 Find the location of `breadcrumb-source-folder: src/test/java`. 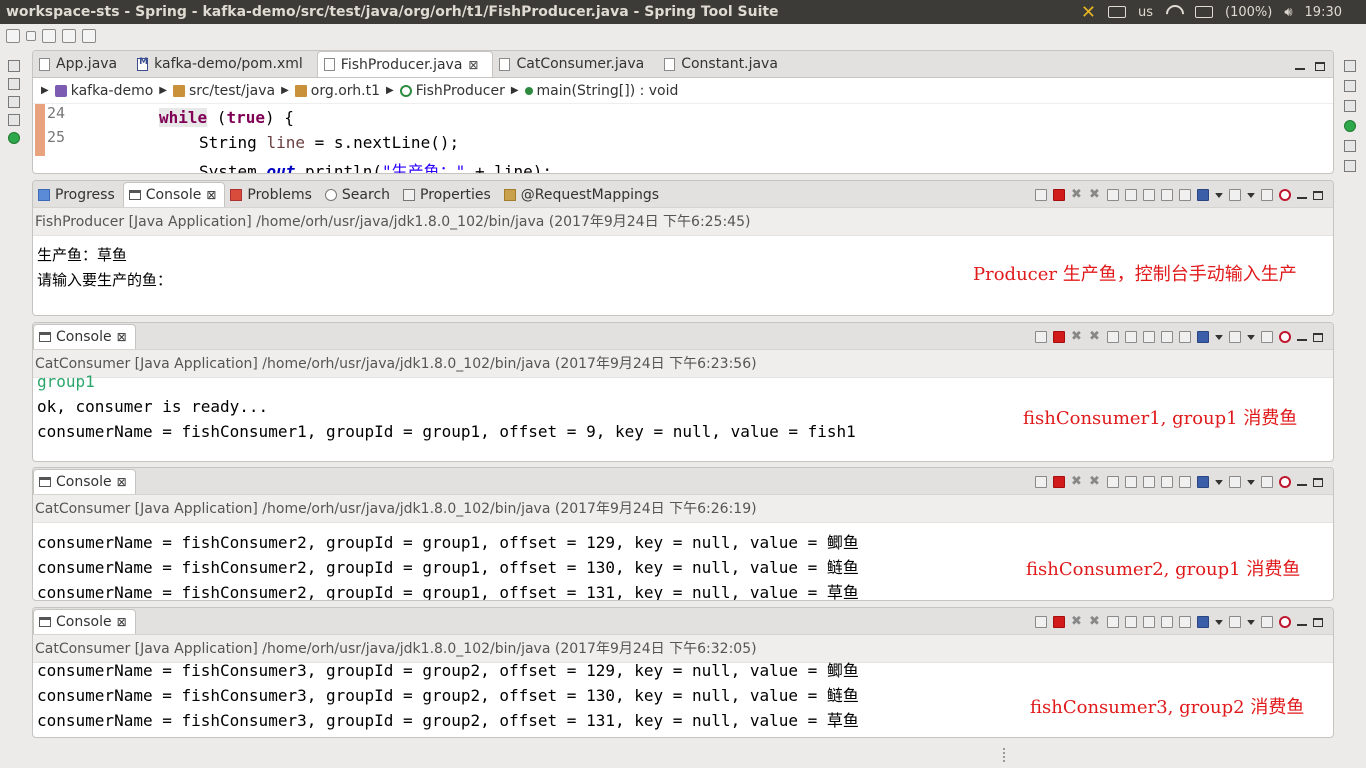

breadcrumb-source-folder: src/test/java is located at coordinates (232, 91).